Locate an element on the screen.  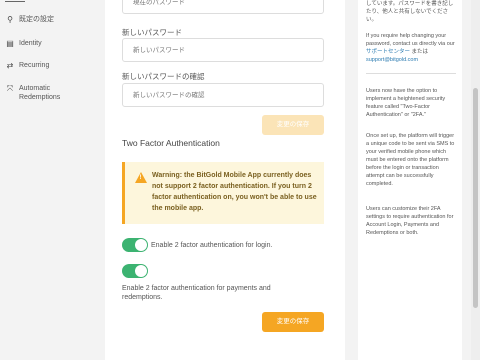
sidebar-item-identity: ▤ Identity is located at coordinates (23, 43).